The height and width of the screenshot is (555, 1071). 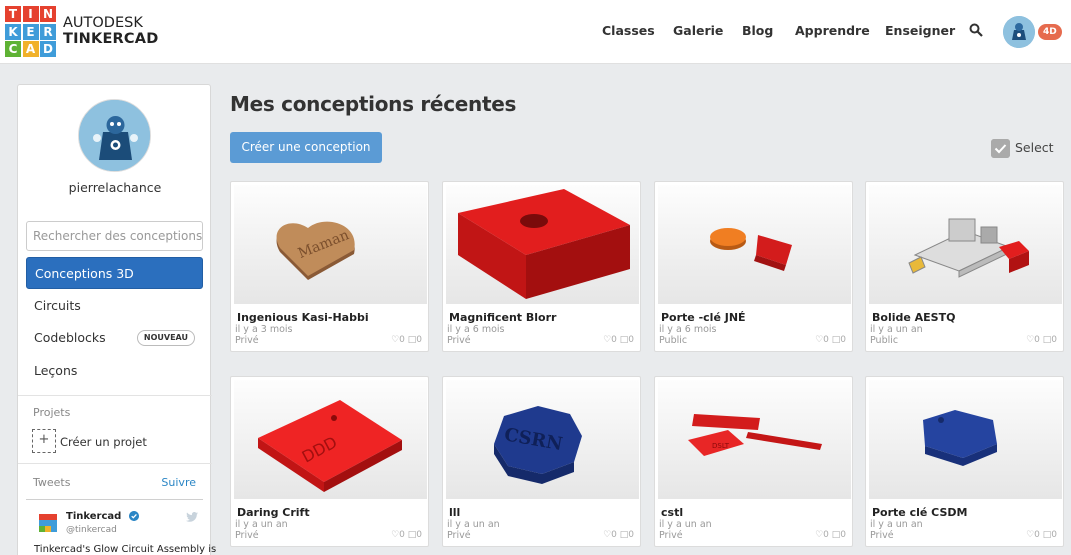 I want to click on logo-letter: A, so click(x=30, y=49).